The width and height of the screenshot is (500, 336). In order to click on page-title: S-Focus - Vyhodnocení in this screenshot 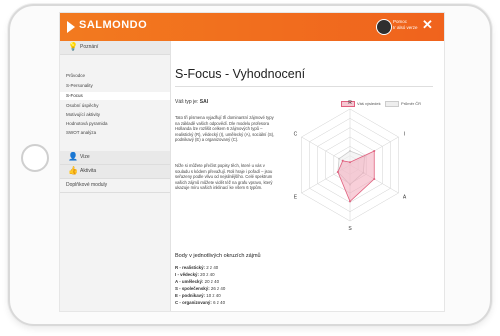, I will do `click(240, 74)`.